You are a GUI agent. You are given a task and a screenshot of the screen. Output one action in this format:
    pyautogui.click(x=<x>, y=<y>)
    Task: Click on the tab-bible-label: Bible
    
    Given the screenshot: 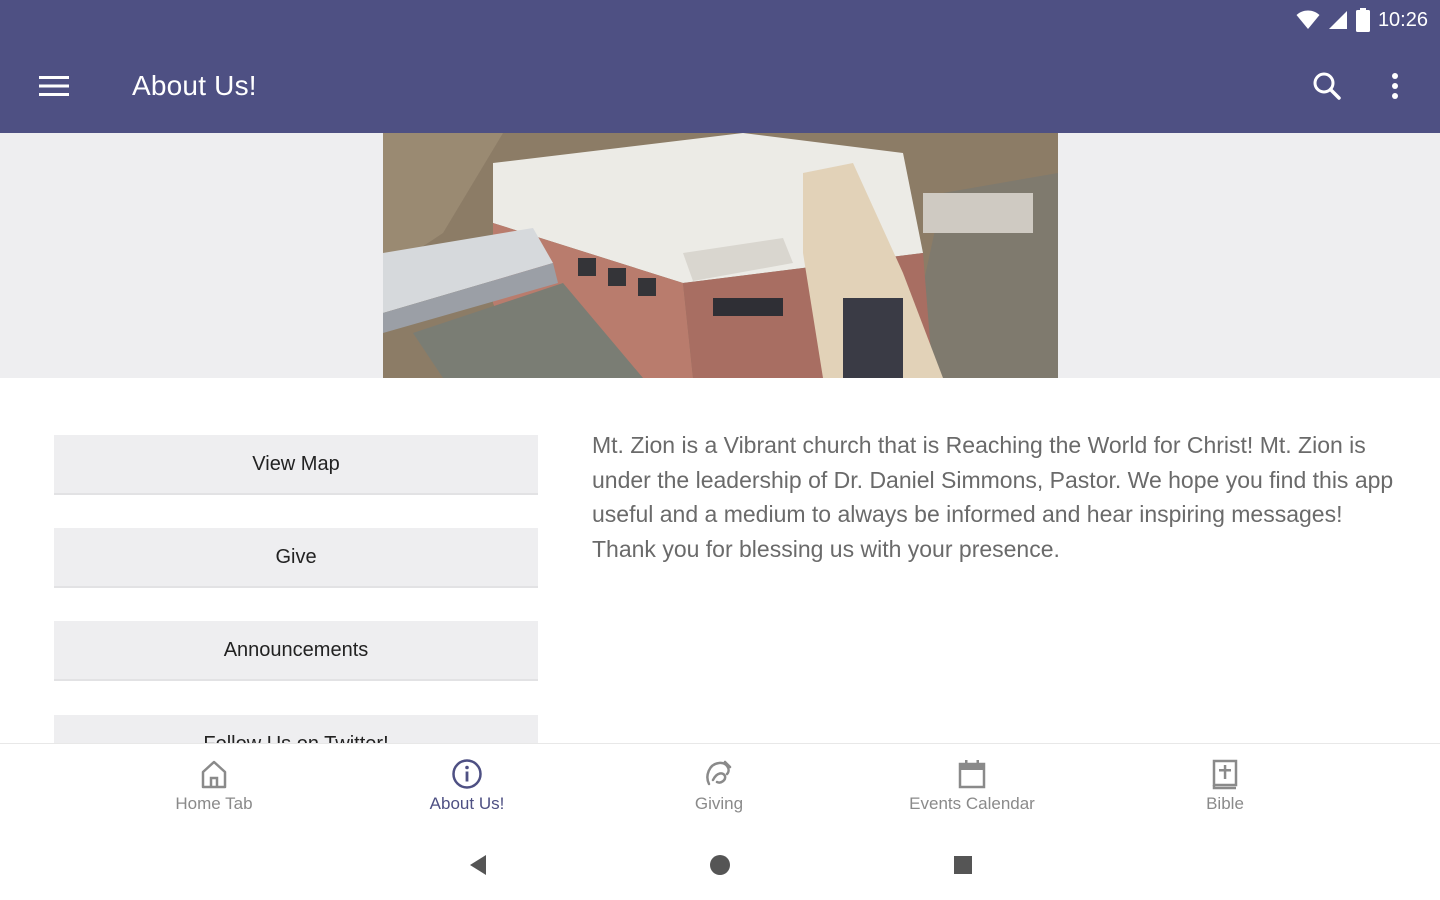 What is the action you would take?
    pyautogui.click(x=1225, y=803)
    